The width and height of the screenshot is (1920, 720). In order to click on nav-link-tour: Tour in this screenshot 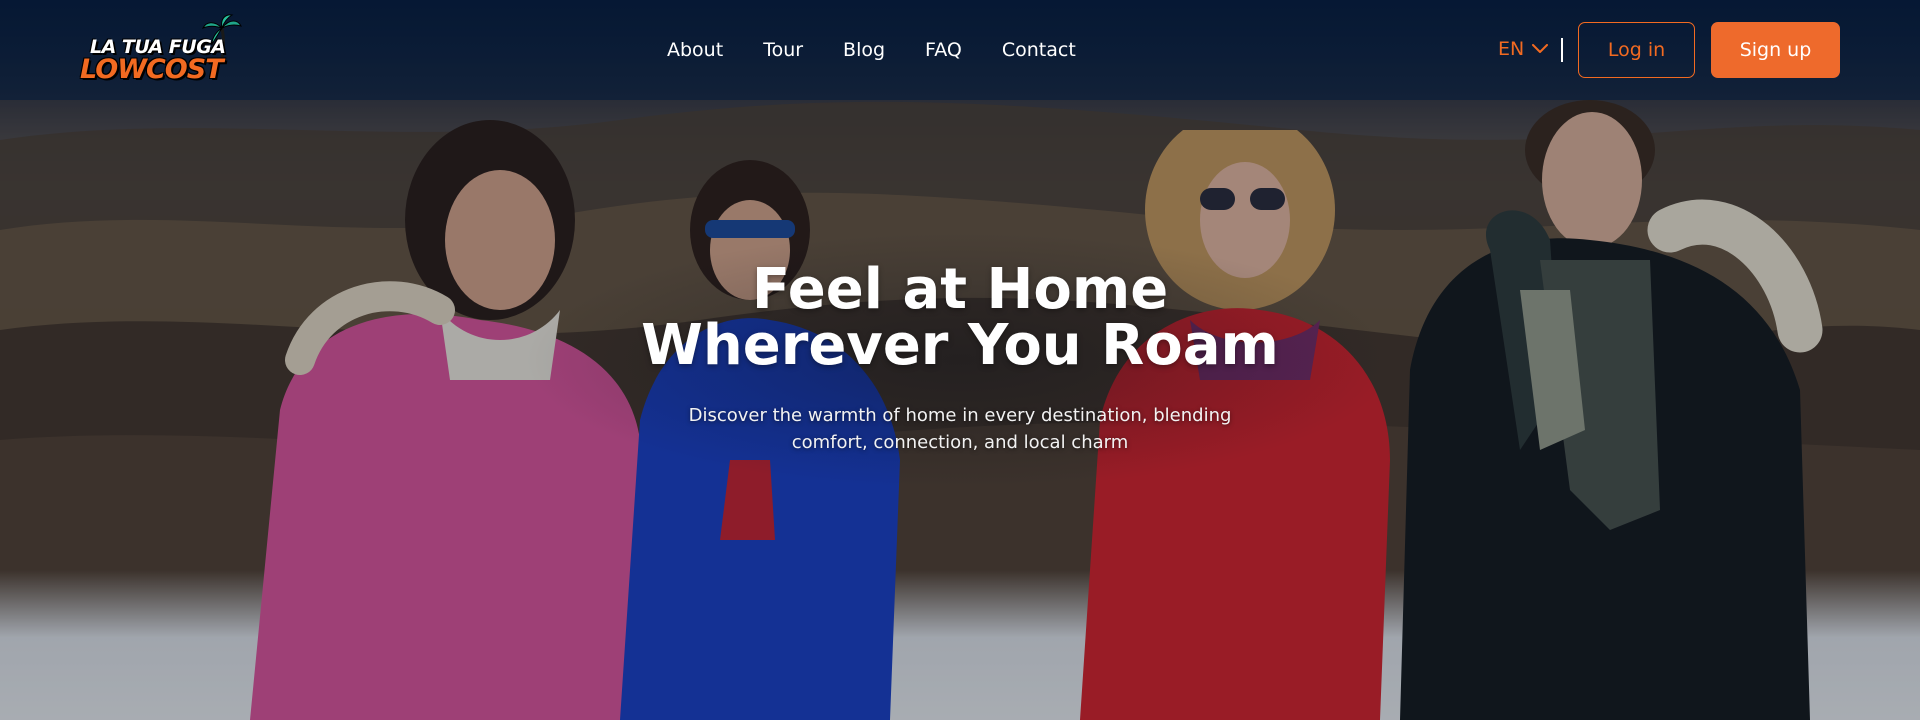, I will do `click(783, 50)`.